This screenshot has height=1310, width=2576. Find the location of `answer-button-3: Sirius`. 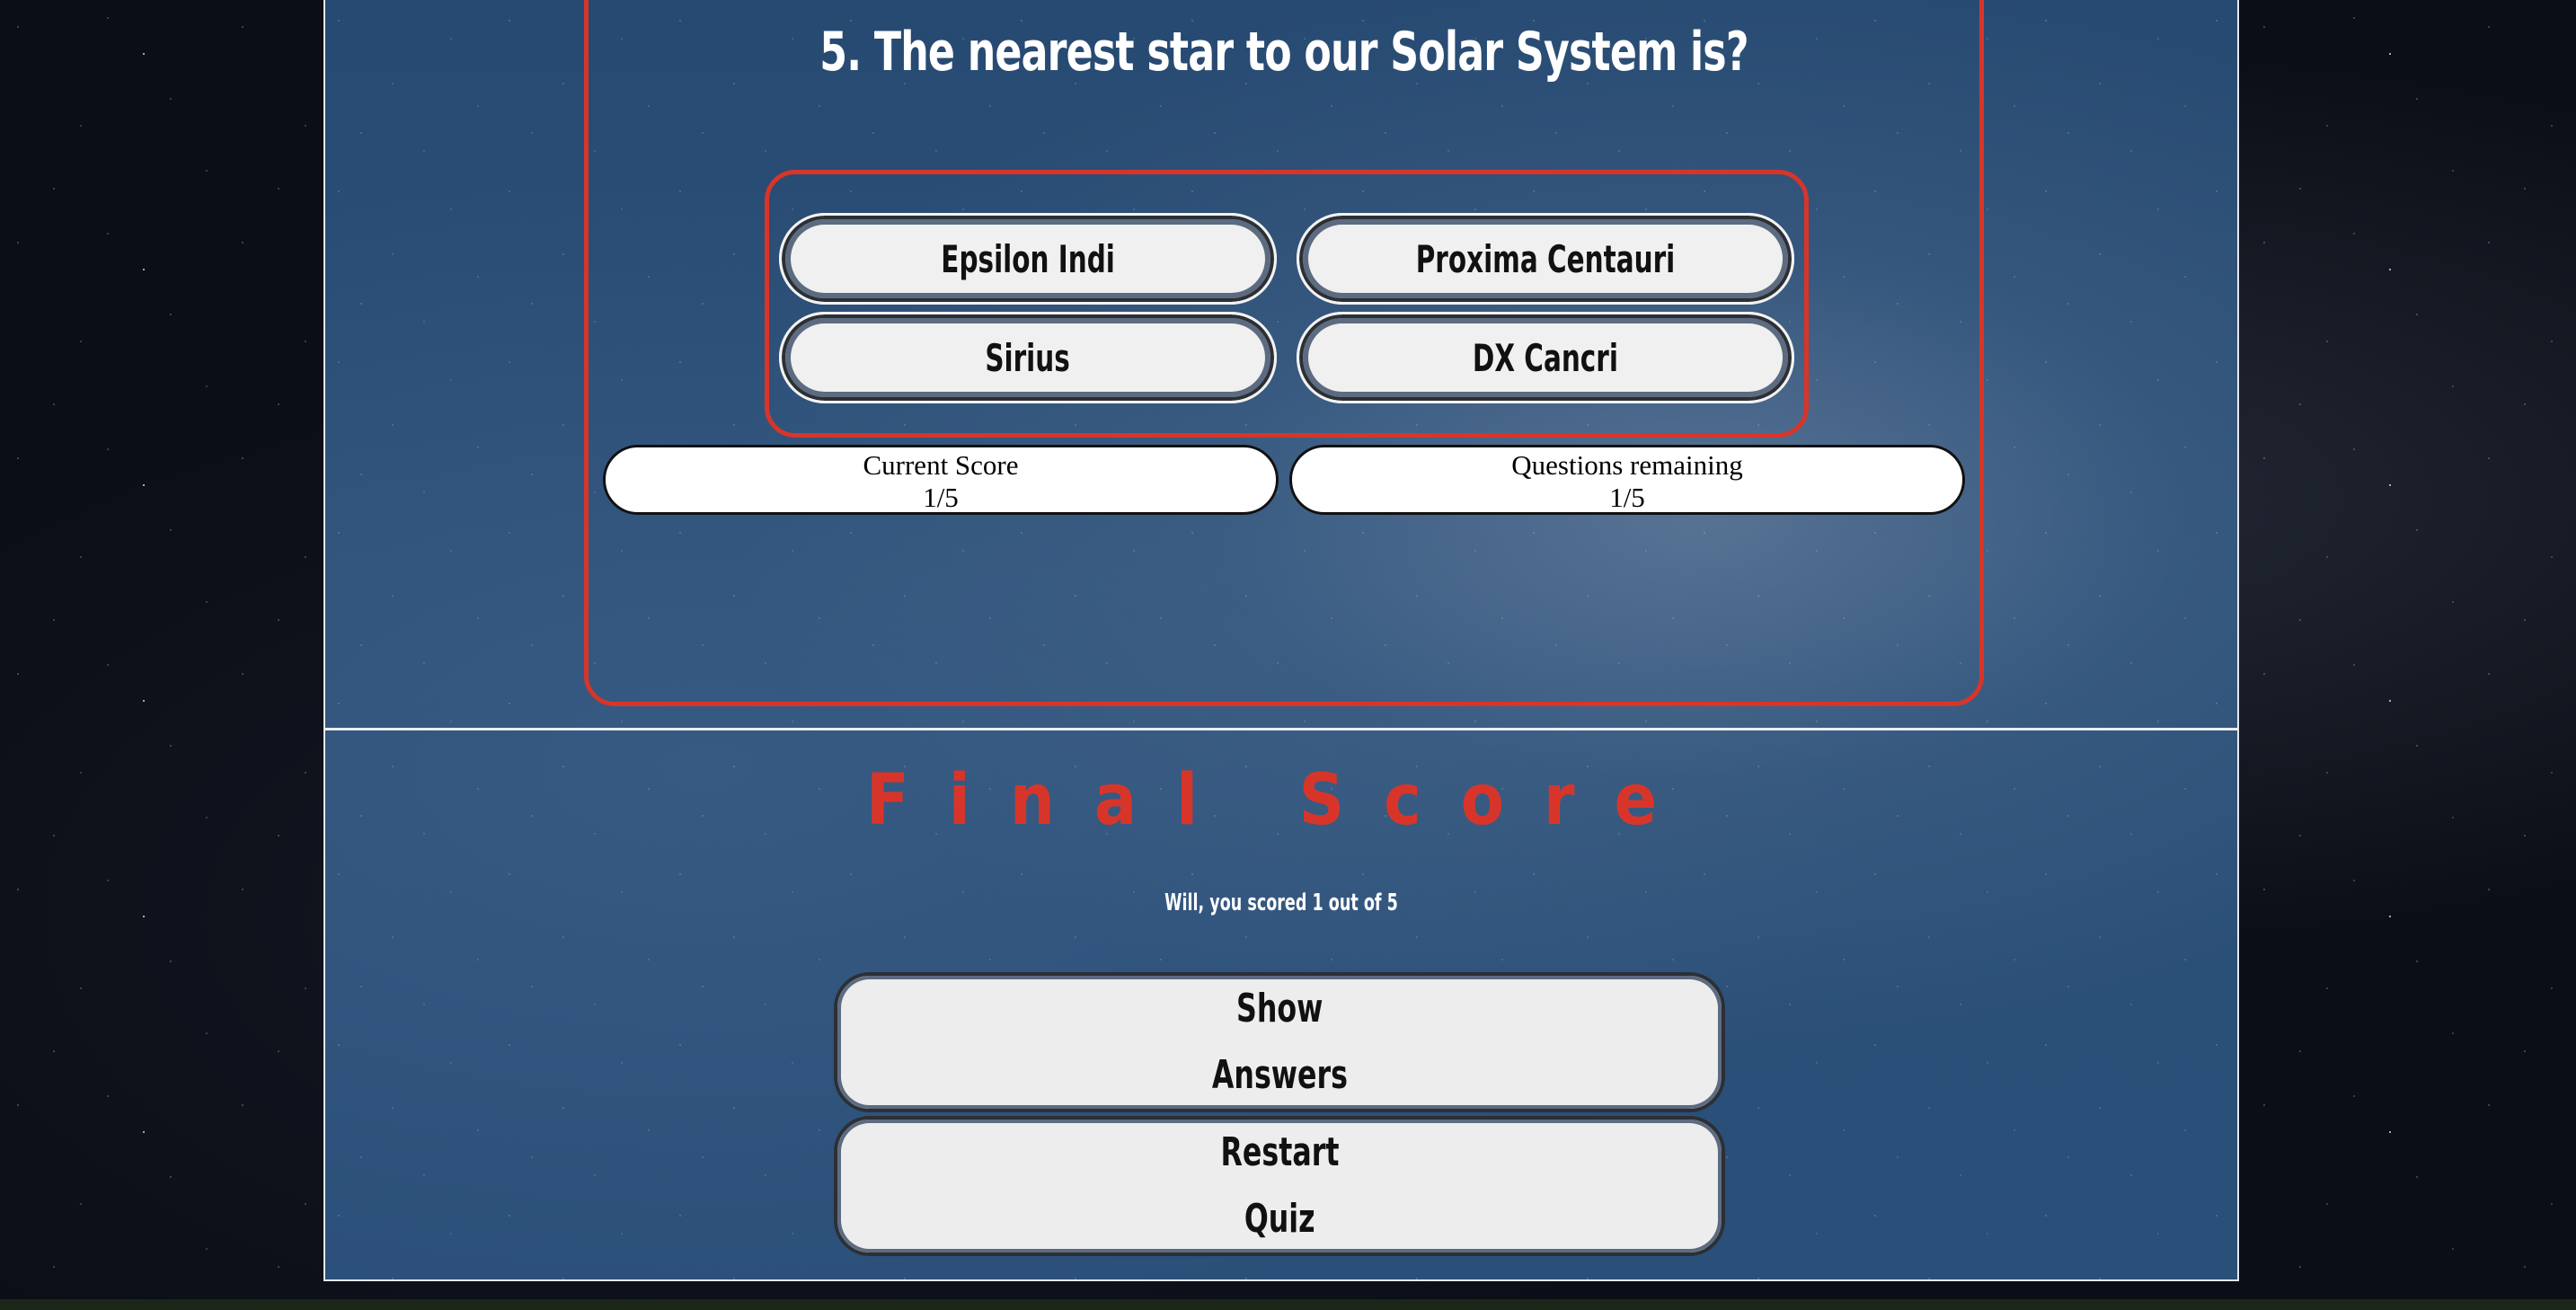

answer-button-3: Sirius is located at coordinates (1028, 357).